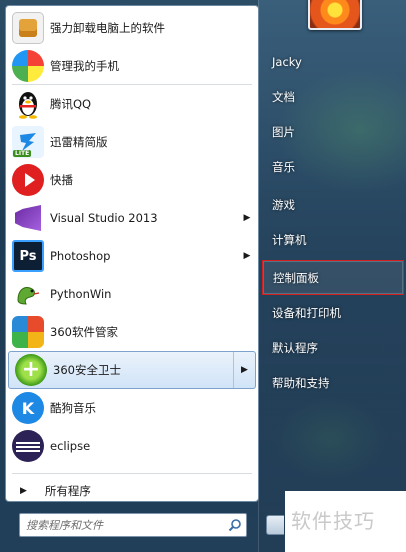 The height and width of the screenshot is (552, 406). I want to click on uninstall-icon, so click(28, 28).